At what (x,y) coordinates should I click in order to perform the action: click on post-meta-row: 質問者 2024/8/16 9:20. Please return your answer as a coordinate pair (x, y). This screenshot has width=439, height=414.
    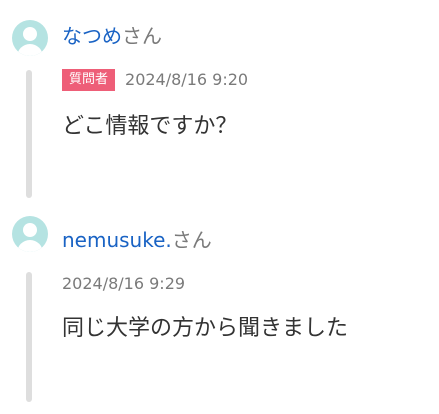
    Looking at the image, I should click on (155, 80).